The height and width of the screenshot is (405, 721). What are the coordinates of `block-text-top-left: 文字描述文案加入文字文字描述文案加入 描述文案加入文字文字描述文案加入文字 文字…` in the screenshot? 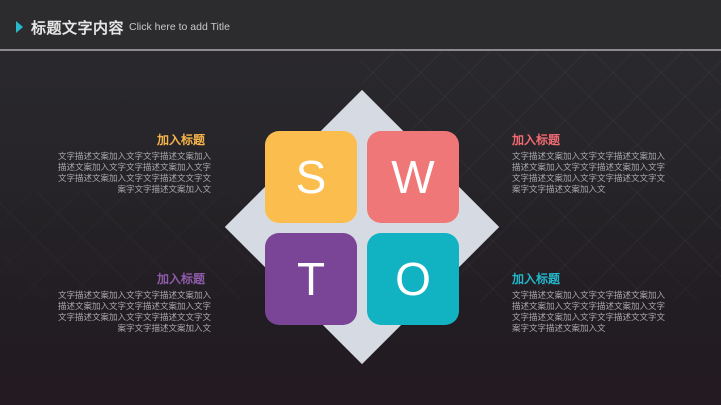 It's located at (127, 174).